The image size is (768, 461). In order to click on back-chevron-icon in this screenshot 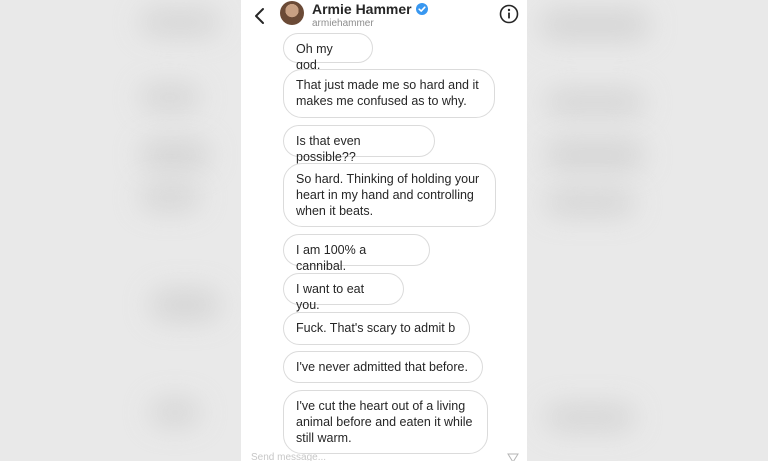, I will do `click(260, 16)`.